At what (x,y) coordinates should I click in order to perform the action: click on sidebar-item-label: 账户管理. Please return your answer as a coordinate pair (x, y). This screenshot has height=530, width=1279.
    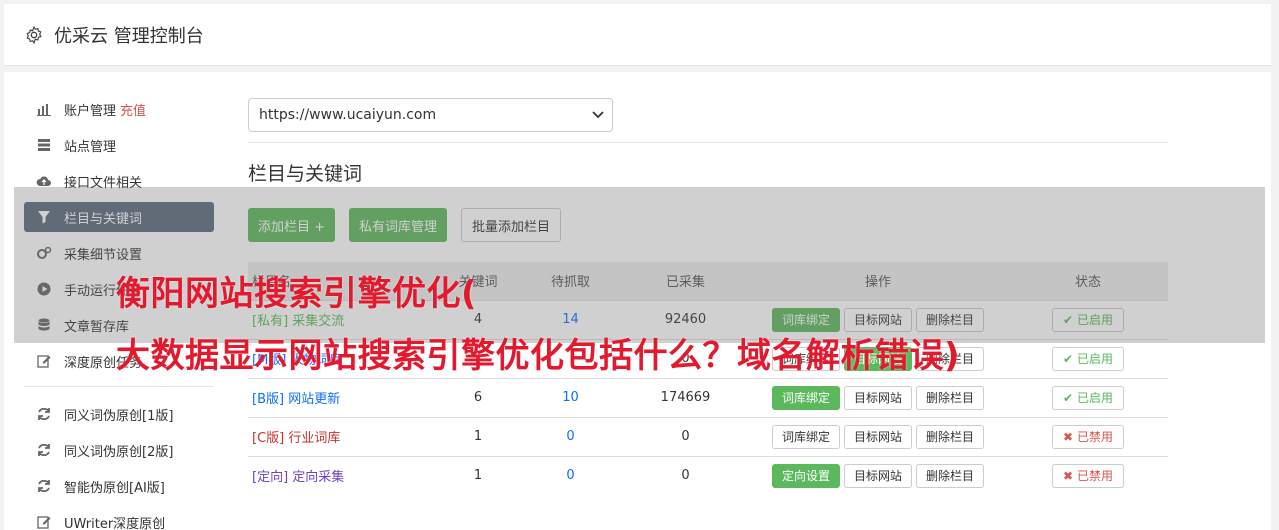
    Looking at the image, I should click on (90, 111).